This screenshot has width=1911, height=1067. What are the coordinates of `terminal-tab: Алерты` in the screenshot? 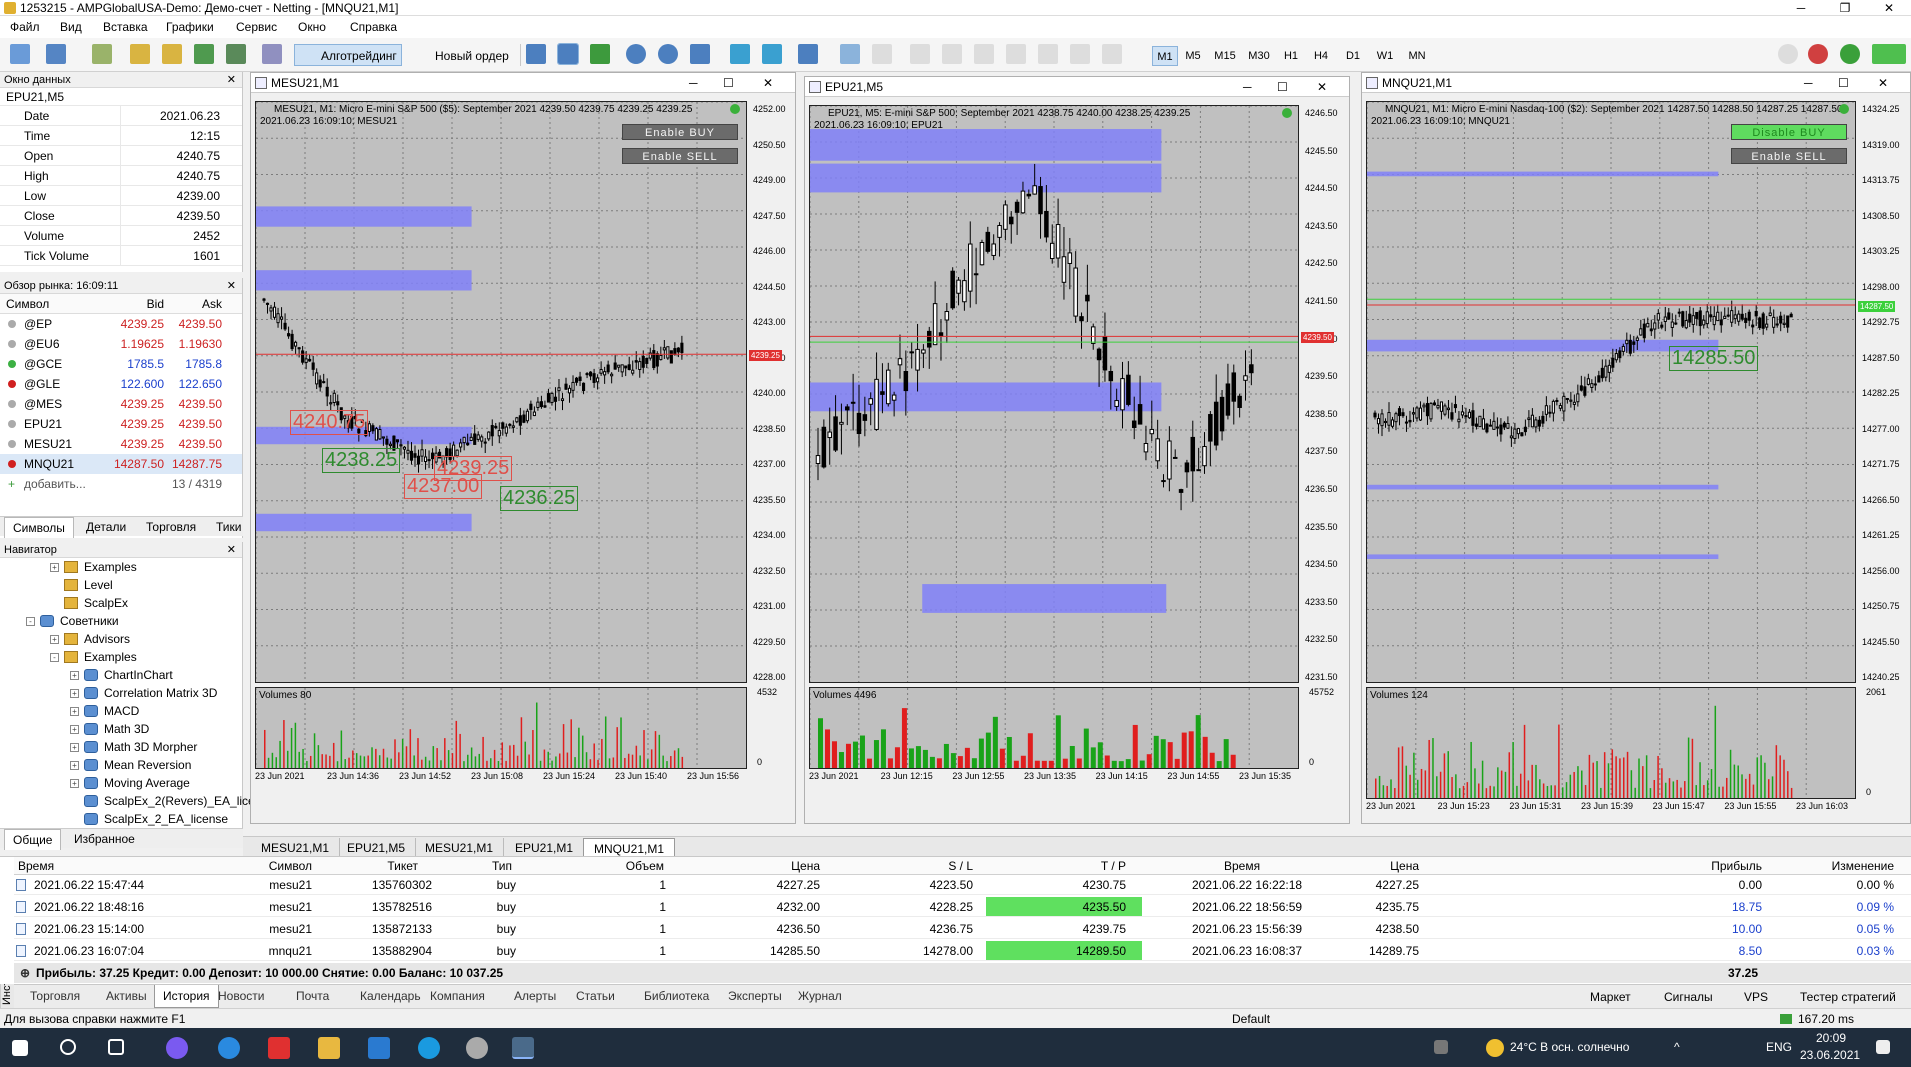 It's located at (535, 996).